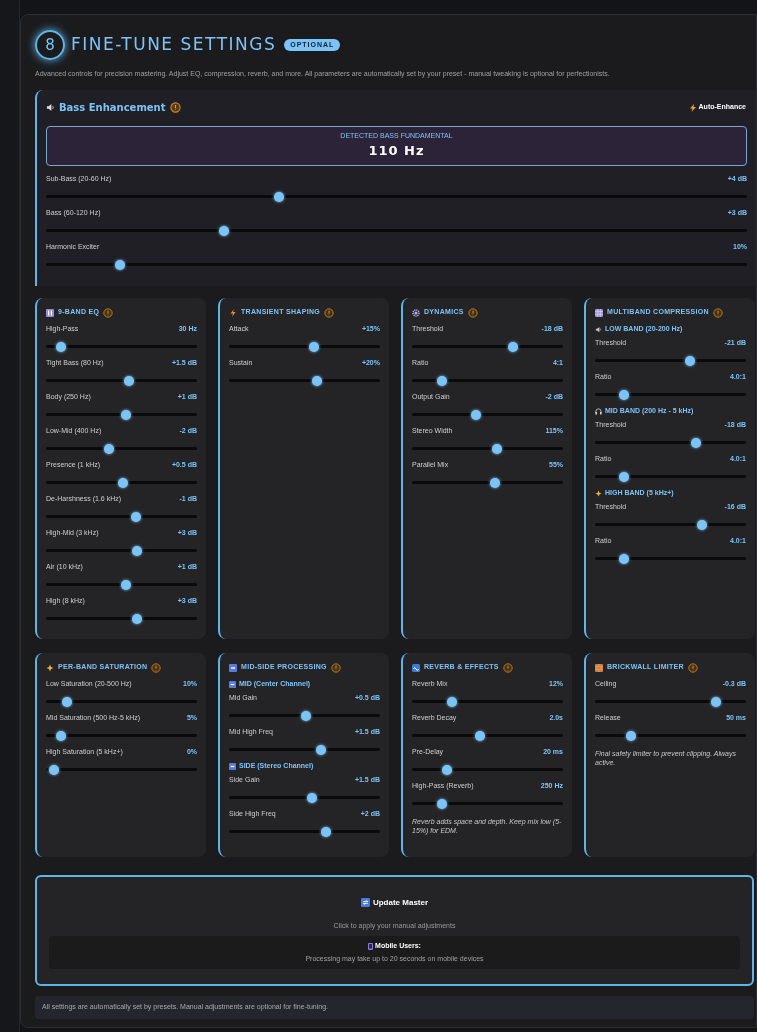 This screenshot has width=757, height=1032. What do you see at coordinates (365, 902) in the screenshot?
I see `refresh-icon` at bounding box center [365, 902].